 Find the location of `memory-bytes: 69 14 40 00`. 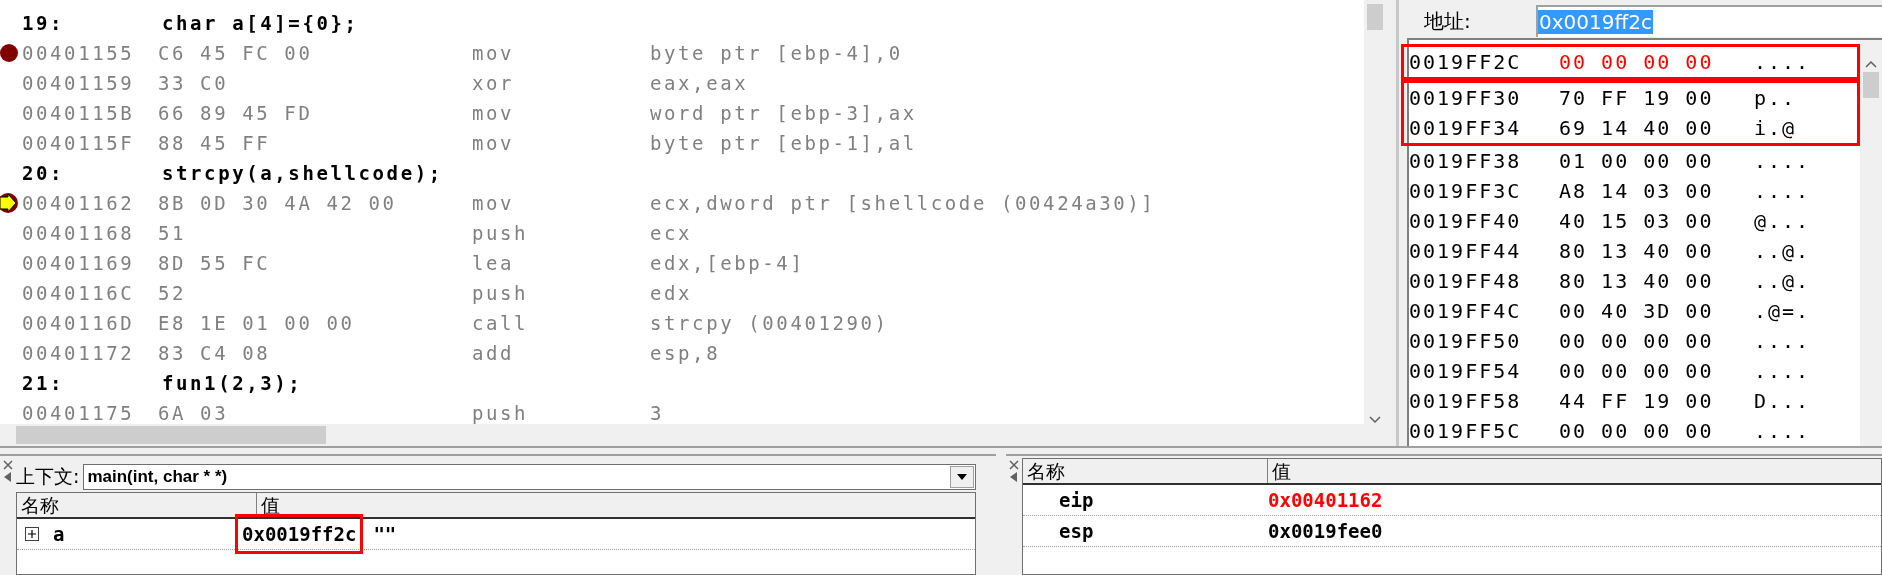

memory-bytes: 69 14 40 00 is located at coordinates (1637, 128).